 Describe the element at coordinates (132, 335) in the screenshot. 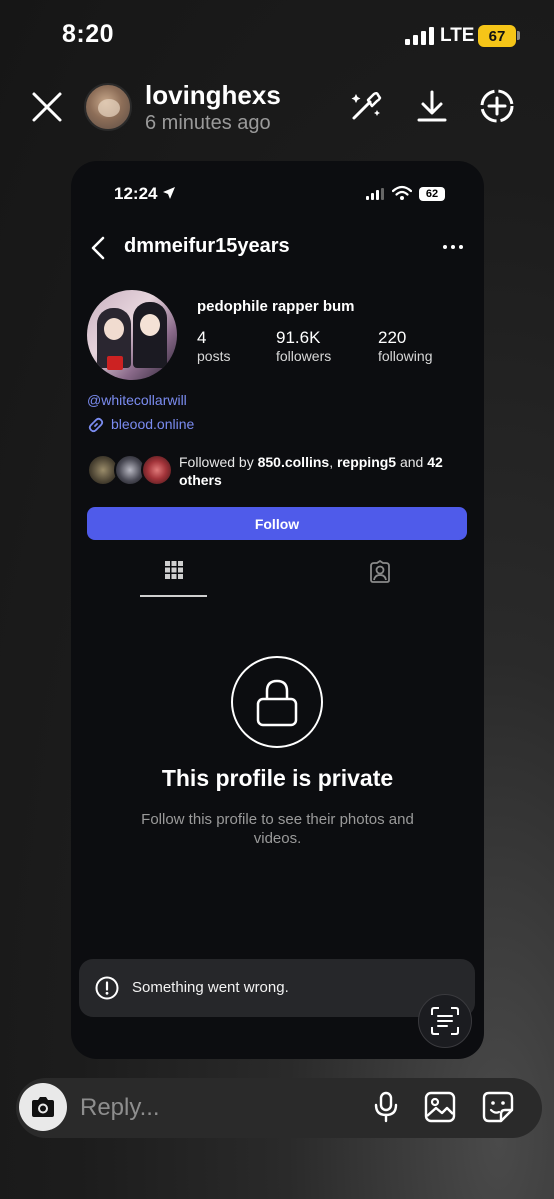

I see `profile-picture` at that location.